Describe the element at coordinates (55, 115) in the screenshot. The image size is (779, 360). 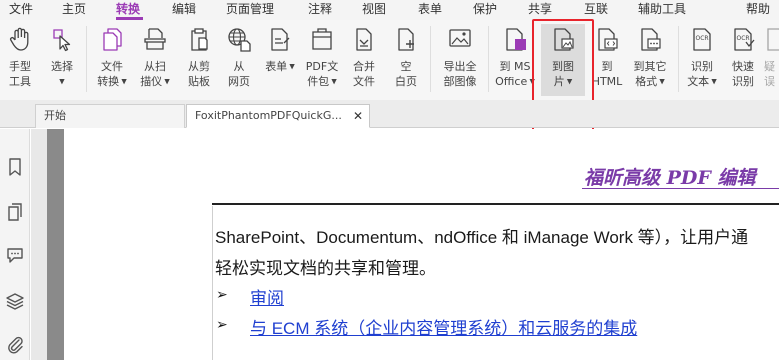
I see `tab-start-label: 开始` at that location.